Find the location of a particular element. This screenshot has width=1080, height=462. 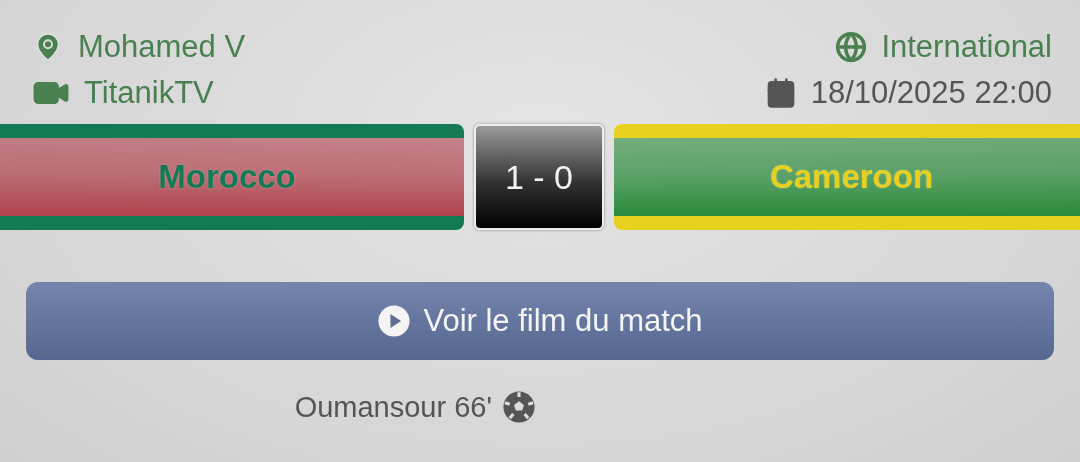

goal-scorer: Oumansour 66' is located at coordinates (393, 407).